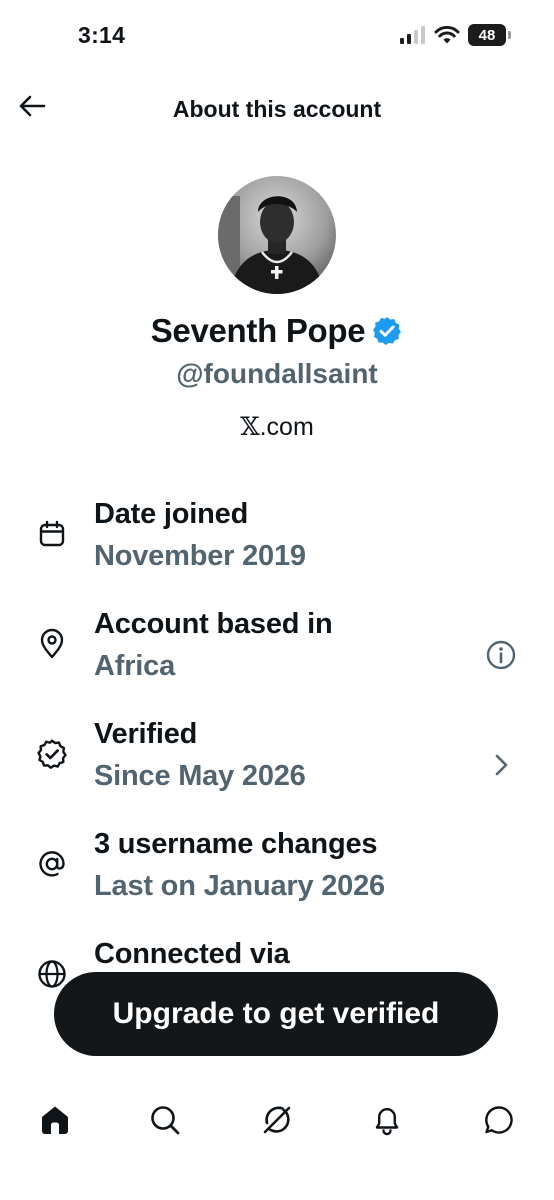 The height and width of the screenshot is (1200, 554). What do you see at coordinates (146, 734) in the screenshot?
I see `info-label: Verified` at bounding box center [146, 734].